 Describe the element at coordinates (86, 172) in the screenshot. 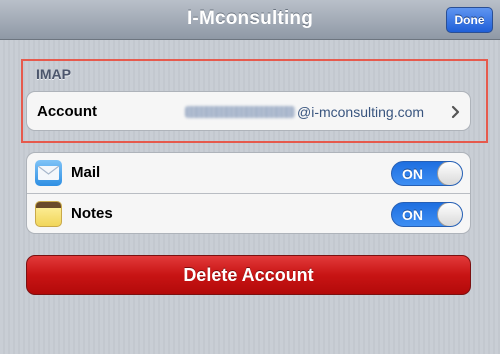

I see `app-label-mail: Mail` at that location.